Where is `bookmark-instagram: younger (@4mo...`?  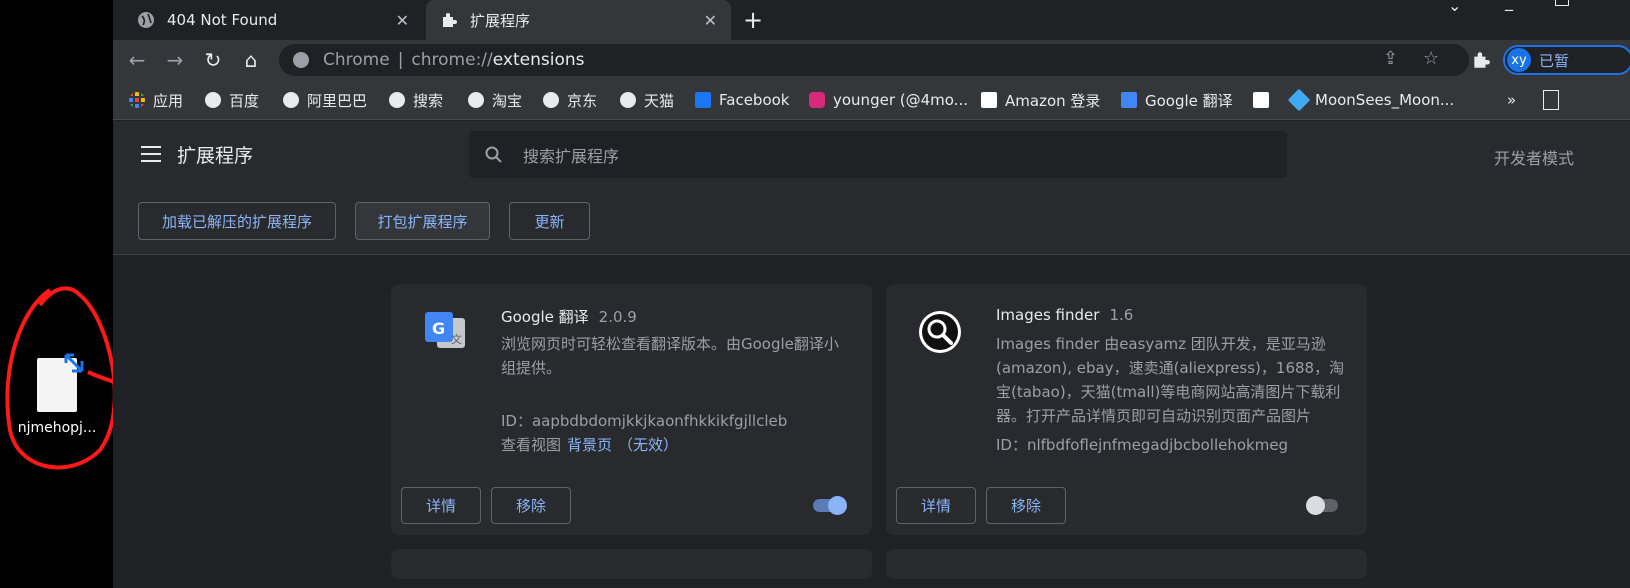 bookmark-instagram: younger (@4mo... is located at coordinates (888, 100).